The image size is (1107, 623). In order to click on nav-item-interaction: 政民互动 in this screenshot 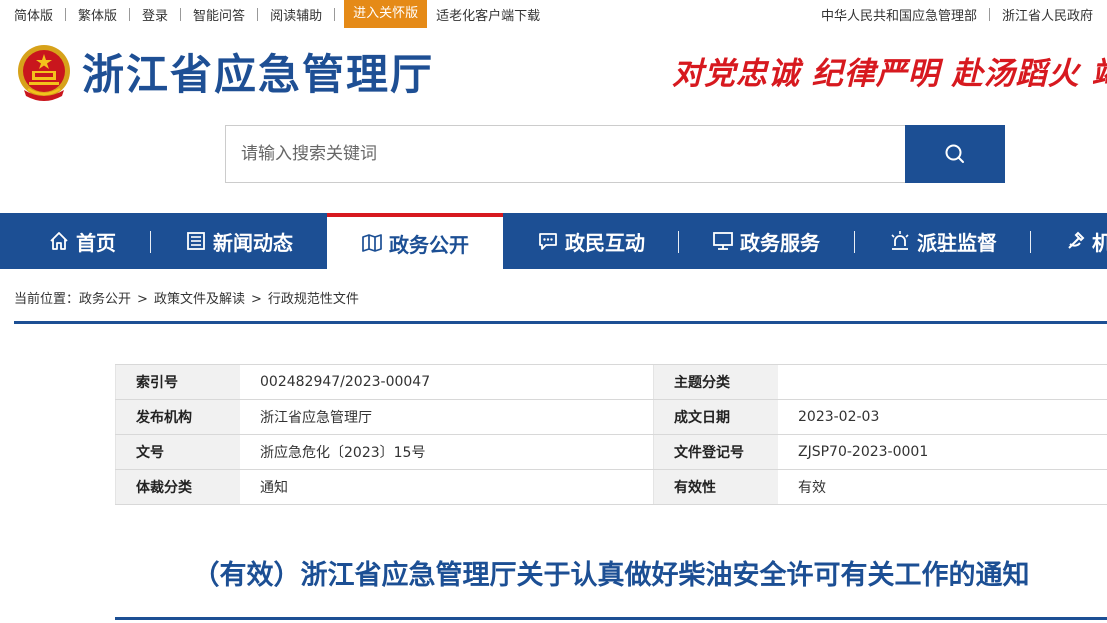, I will do `click(591, 241)`.